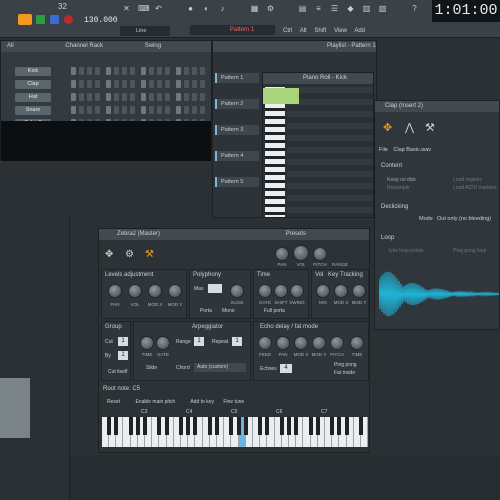 This screenshot has width=500, height=500. What do you see at coordinates (163, 343) in the screenshot?
I see `arp-gate-knob` at bounding box center [163, 343].